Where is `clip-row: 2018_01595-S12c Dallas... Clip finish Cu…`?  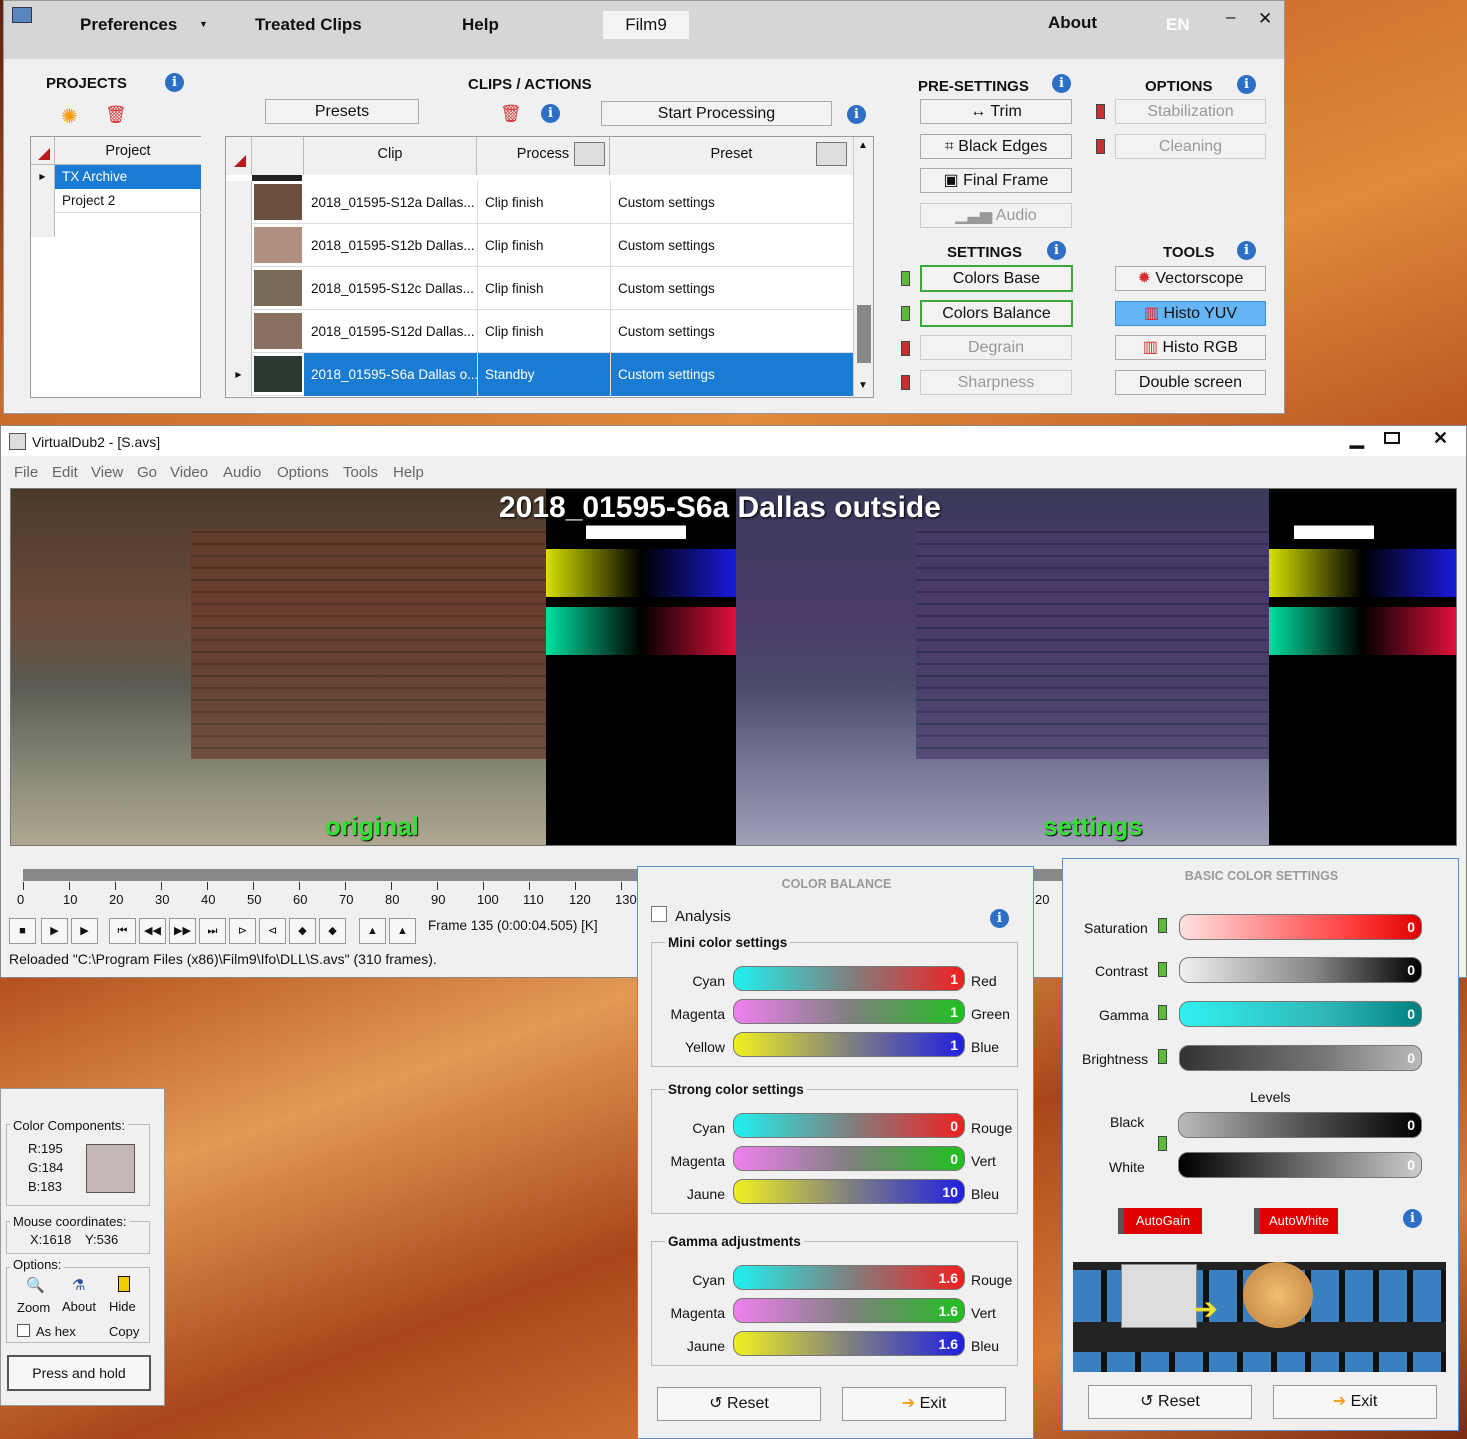 clip-row: 2018_01595-S12c Dallas... Clip finish Cu… is located at coordinates (539, 288).